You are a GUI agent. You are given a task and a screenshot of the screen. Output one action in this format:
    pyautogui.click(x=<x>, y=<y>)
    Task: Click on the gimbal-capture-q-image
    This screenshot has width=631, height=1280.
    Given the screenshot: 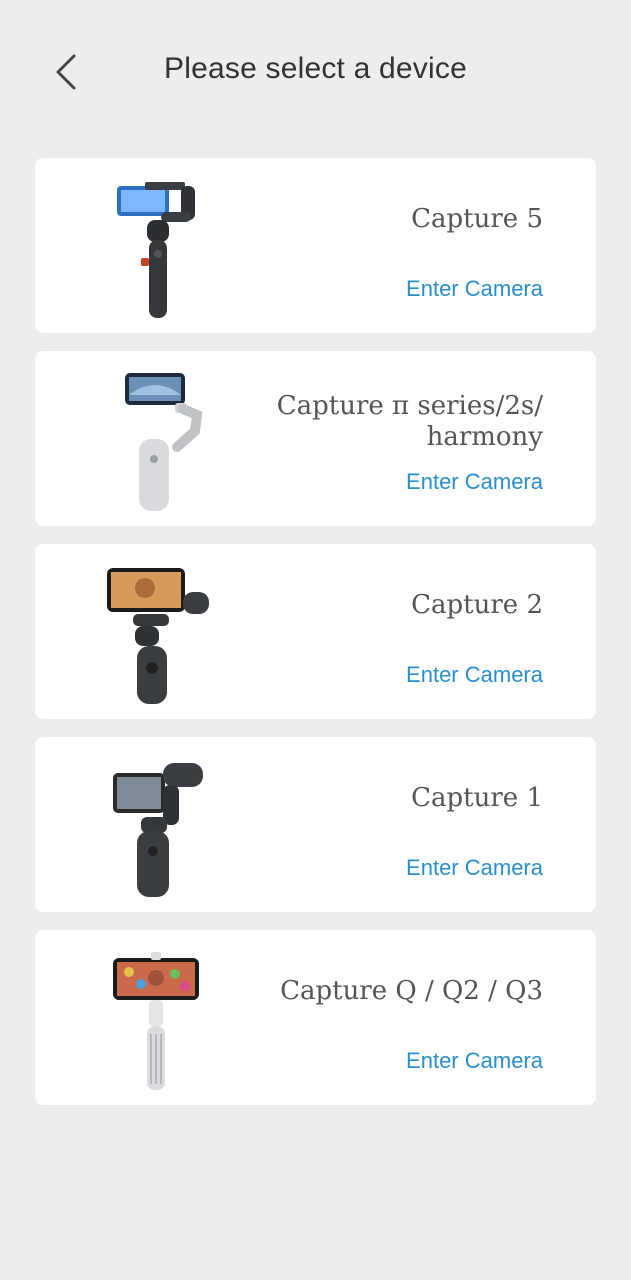 What is the action you would take?
    pyautogui.click(x=156, y=1021)
    